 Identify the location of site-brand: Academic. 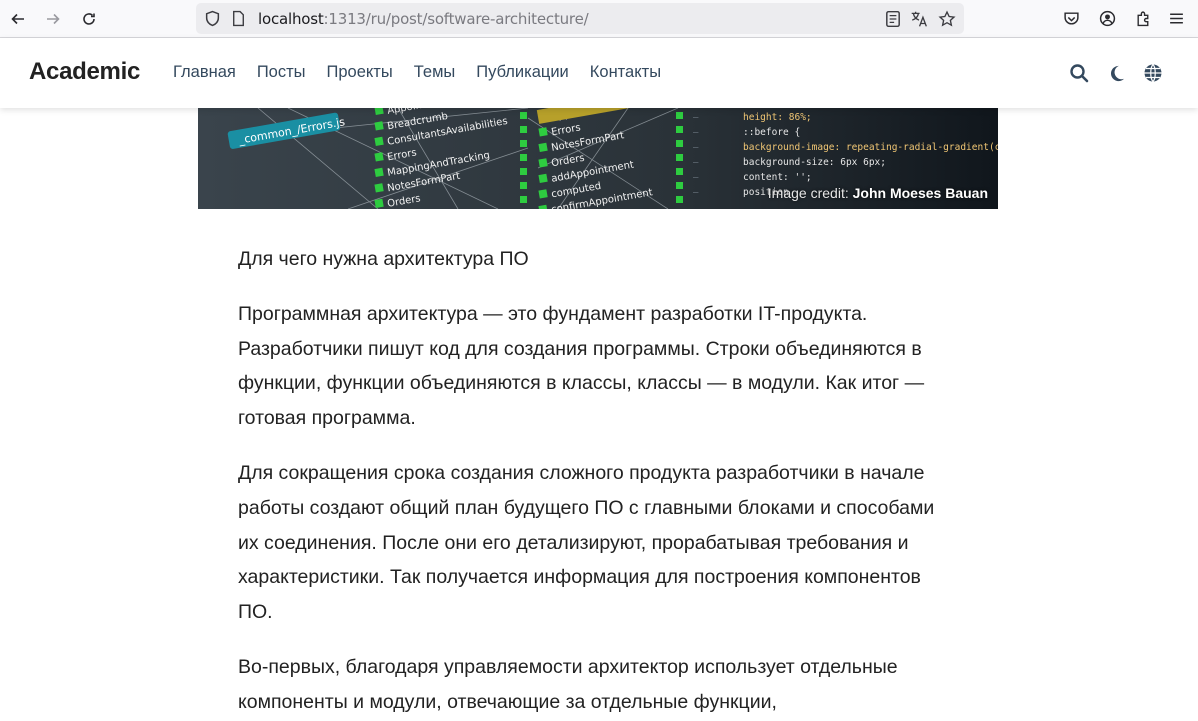
(84, 72).